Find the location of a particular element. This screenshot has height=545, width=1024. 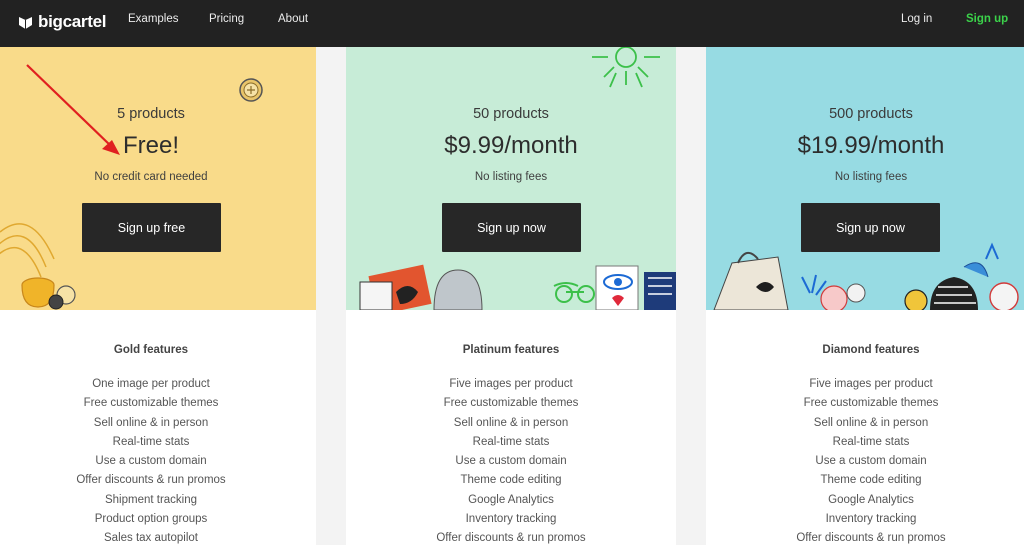

plan-price: $9.99/month is located at coordinates (511, 145).